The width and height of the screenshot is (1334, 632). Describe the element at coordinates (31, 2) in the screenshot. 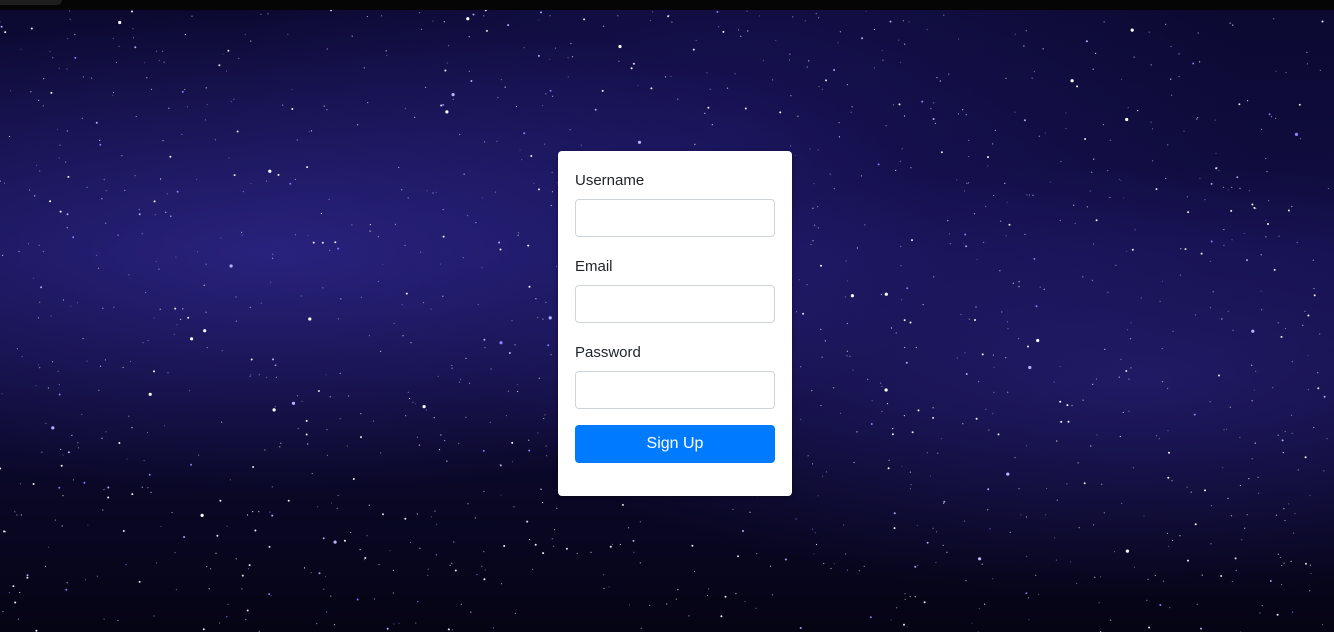

I see `tab-nub` at that location.